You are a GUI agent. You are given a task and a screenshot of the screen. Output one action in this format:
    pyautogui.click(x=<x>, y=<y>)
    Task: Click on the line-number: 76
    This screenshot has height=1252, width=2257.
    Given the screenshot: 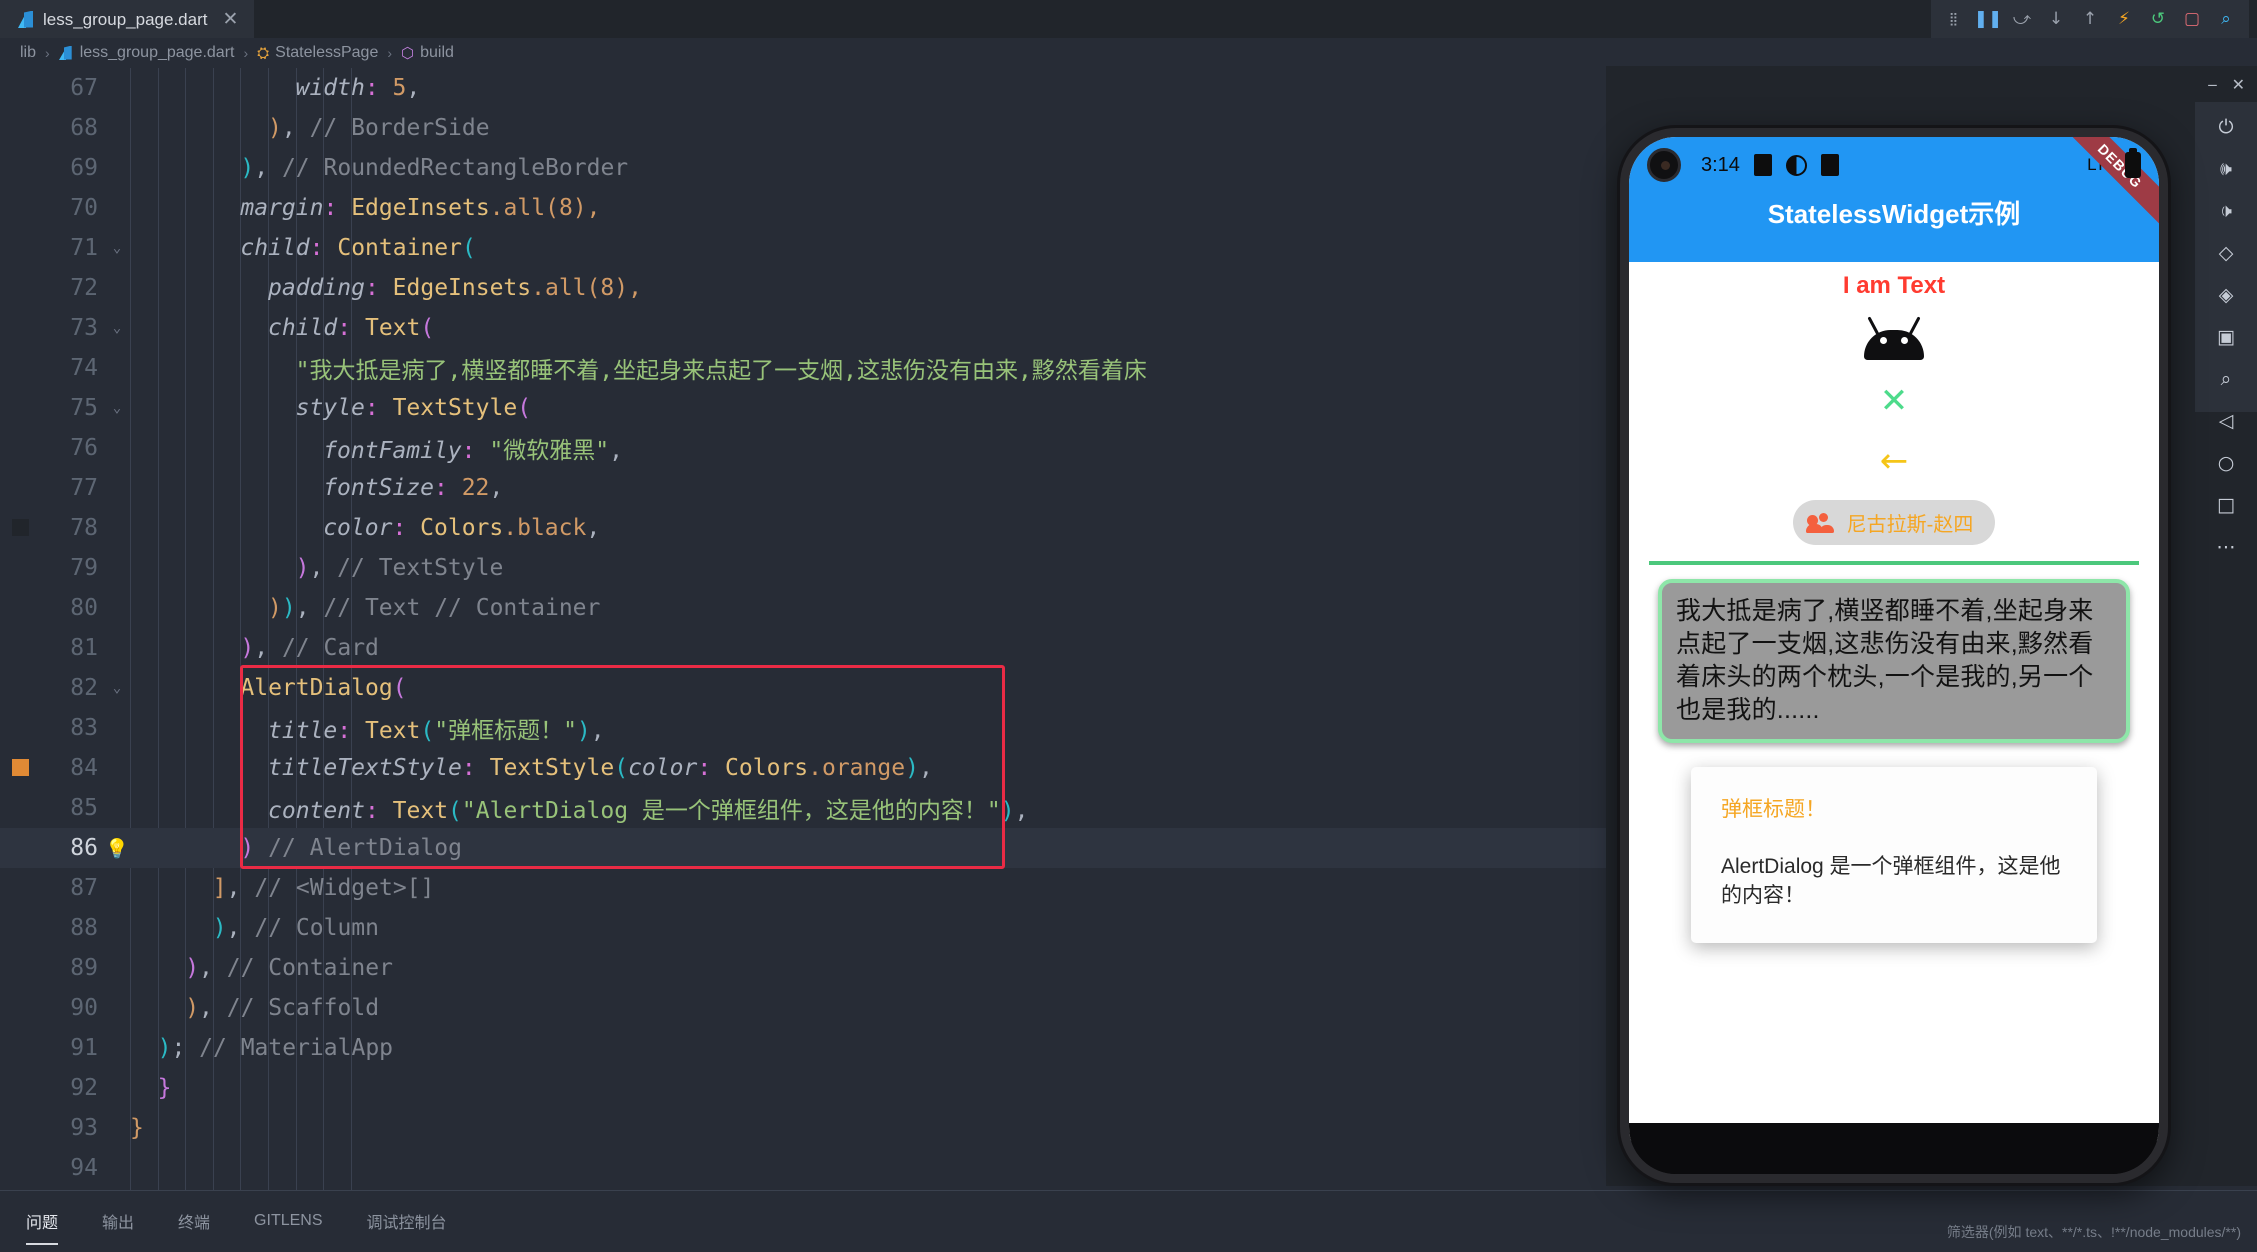 What is the action you would take?
    pyautogui.click(x=84, y=448)
    